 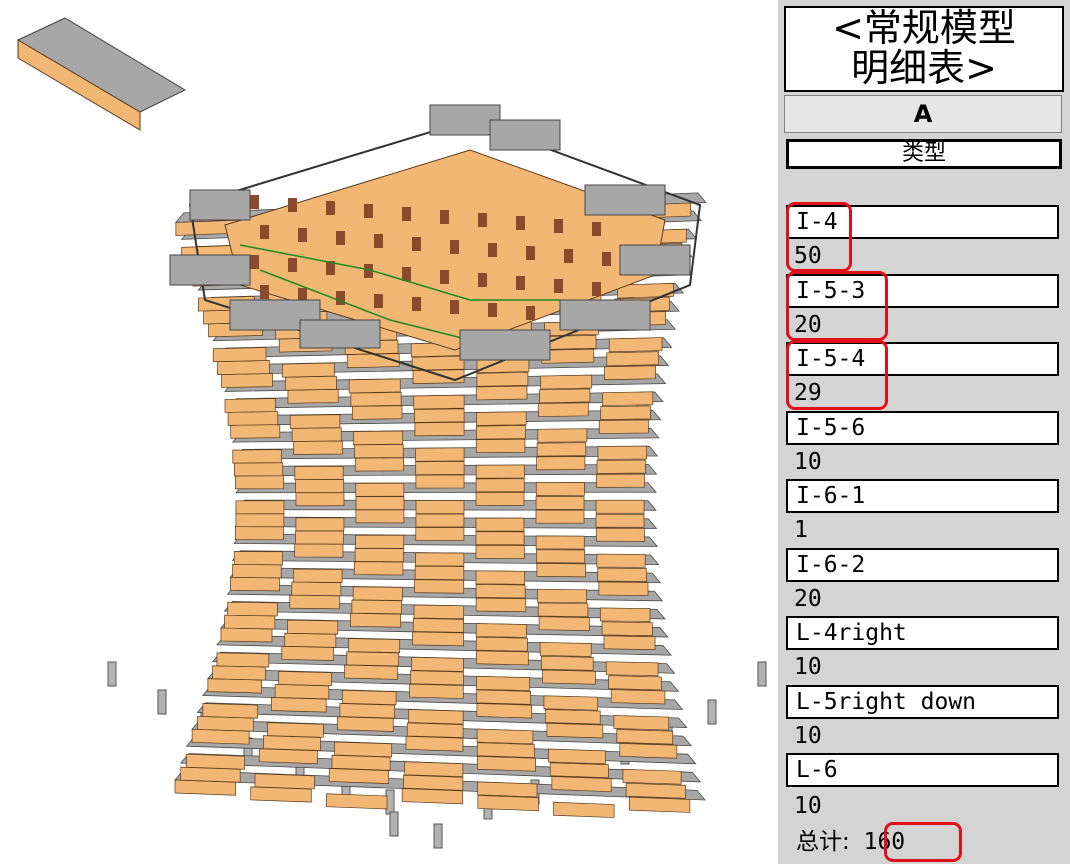 I want to click on foundation-column, so click(x=762, y=674).